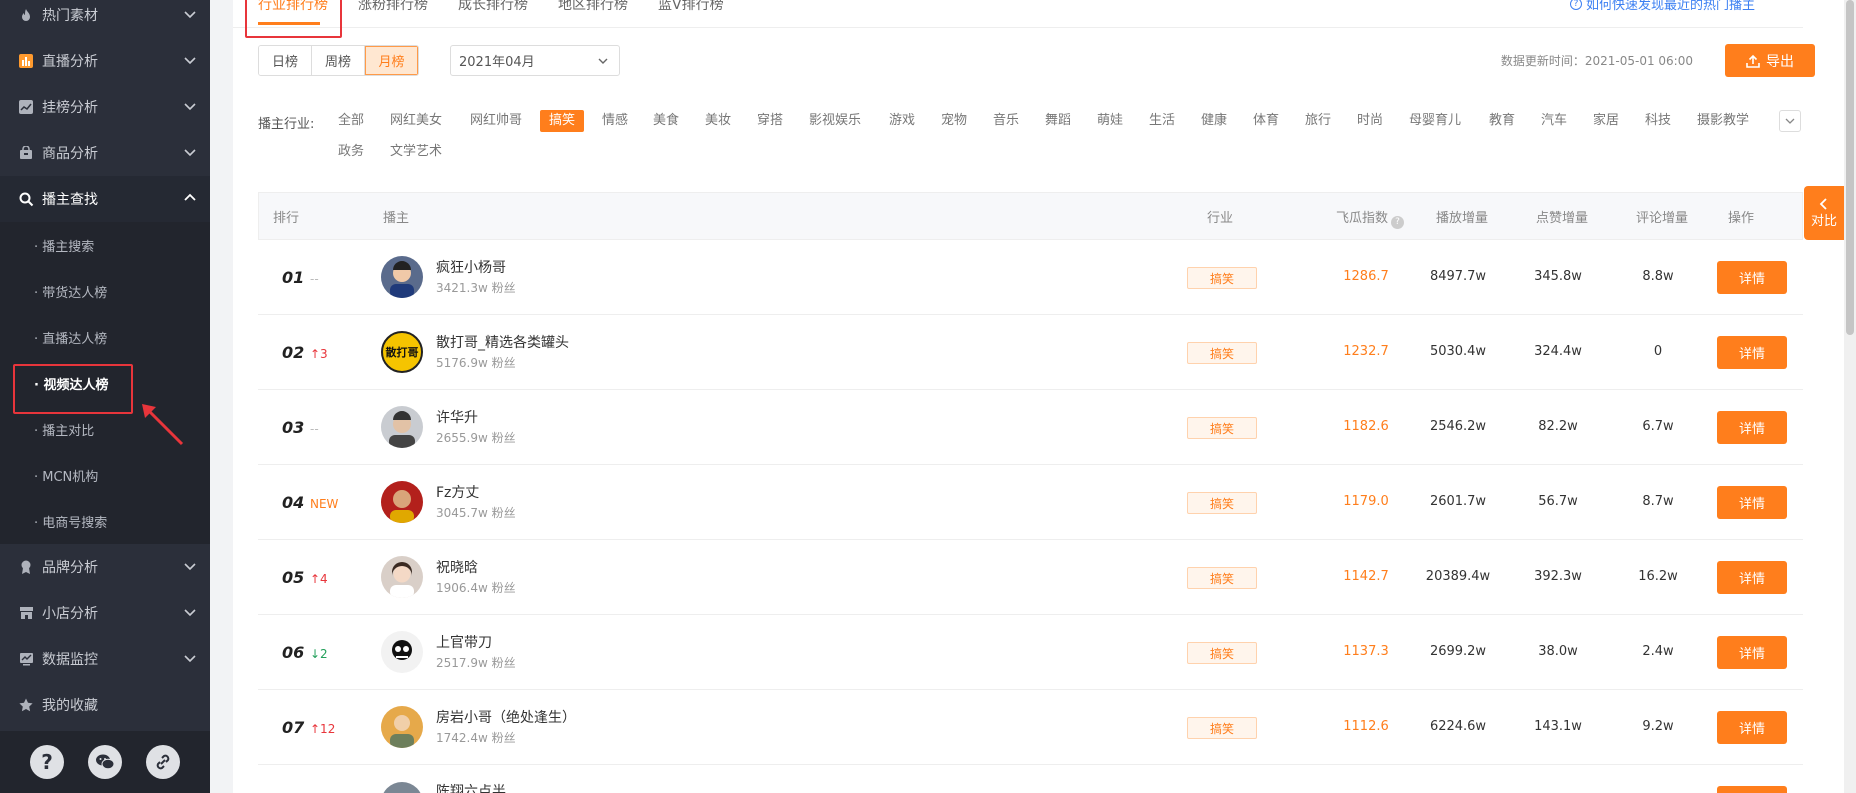 The height and width of the screenshot is (793, 1856). What do you see at coordinates (1110, 121) in the screenshot?
I see `industry-option: 萌娃` at bounding box center [1110, 121].